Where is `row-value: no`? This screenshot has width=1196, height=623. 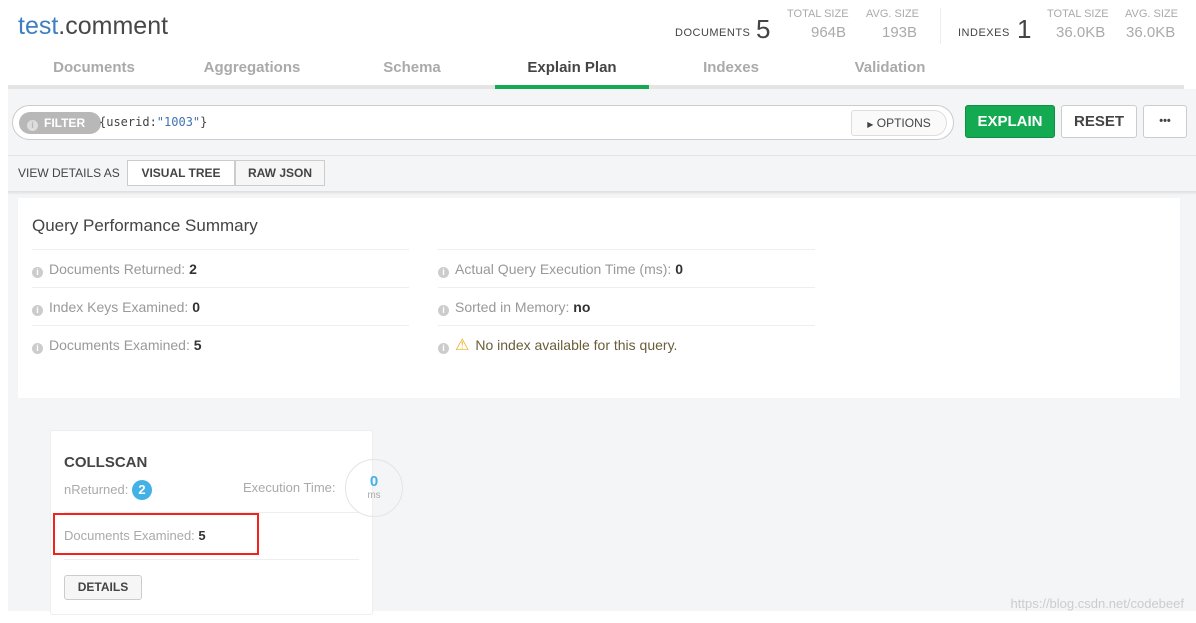 row-value: no is located at coordinates (582, 307).